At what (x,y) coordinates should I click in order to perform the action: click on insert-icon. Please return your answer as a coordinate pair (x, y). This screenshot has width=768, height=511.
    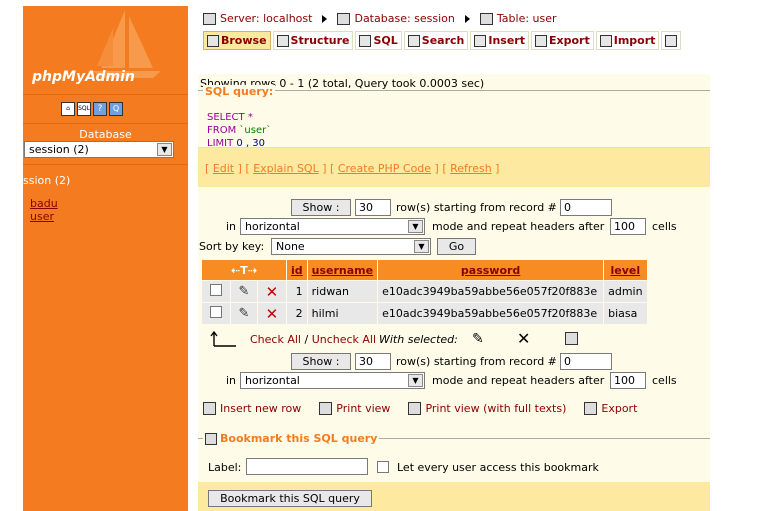
    Looking at the image, I should click on (480, 40).